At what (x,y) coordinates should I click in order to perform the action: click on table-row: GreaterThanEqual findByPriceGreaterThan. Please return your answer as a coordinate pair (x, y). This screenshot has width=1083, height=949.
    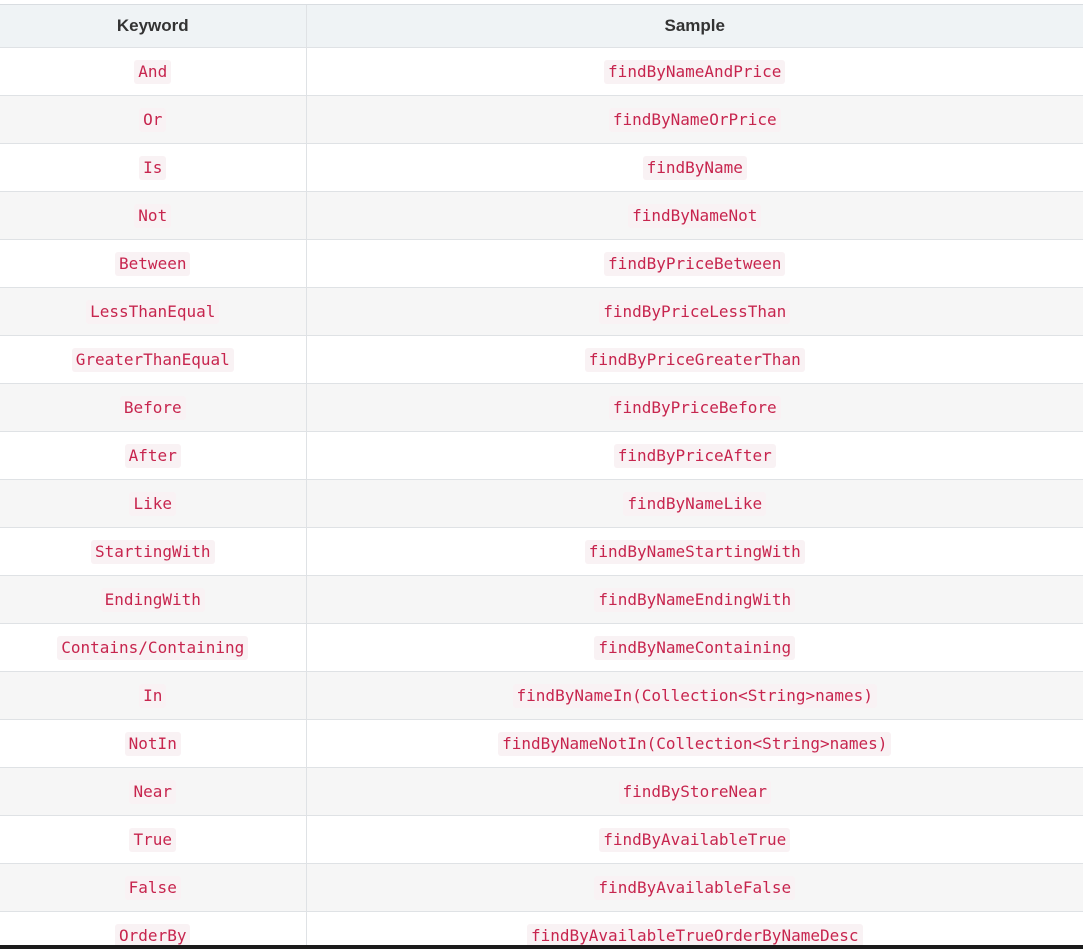
    Looking at the image, I should click on (541, 359).